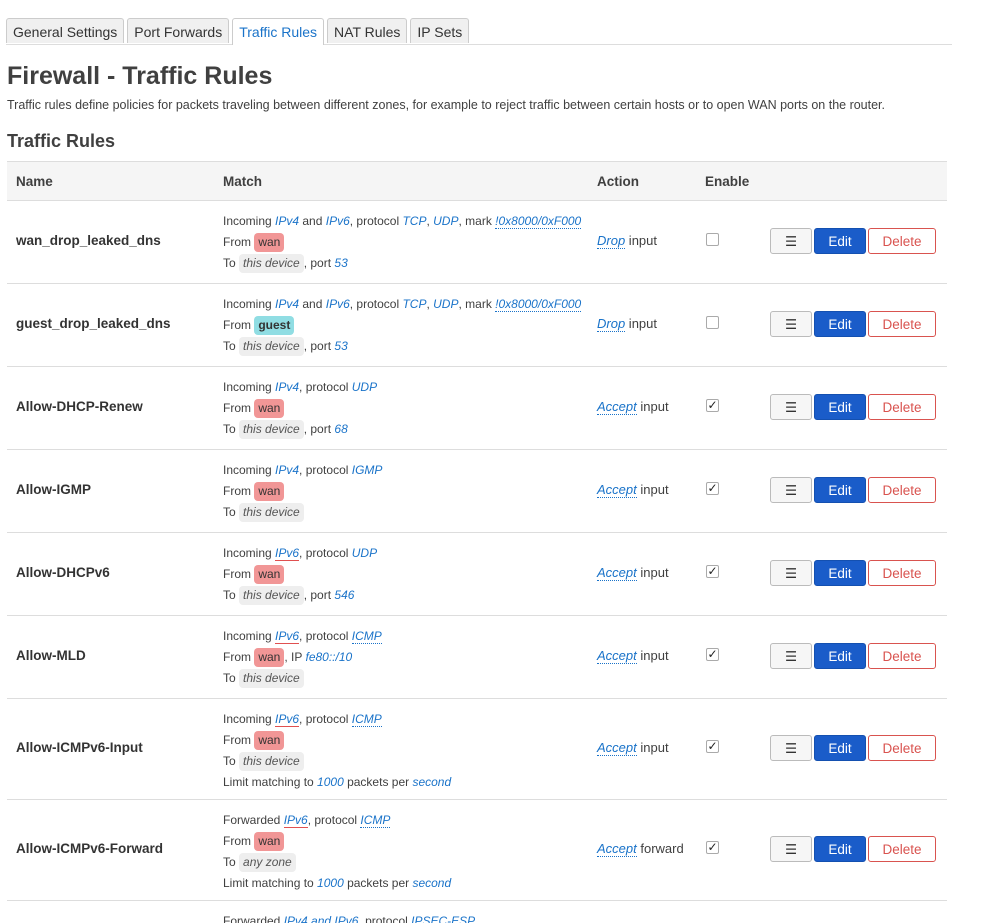 The width and height of the screenshot is (1002, 923). What do you see at coordinates (443, 918) in the screenshot?
I see `match-value: IPSEC-ESP` at bounding box center [443, 918].